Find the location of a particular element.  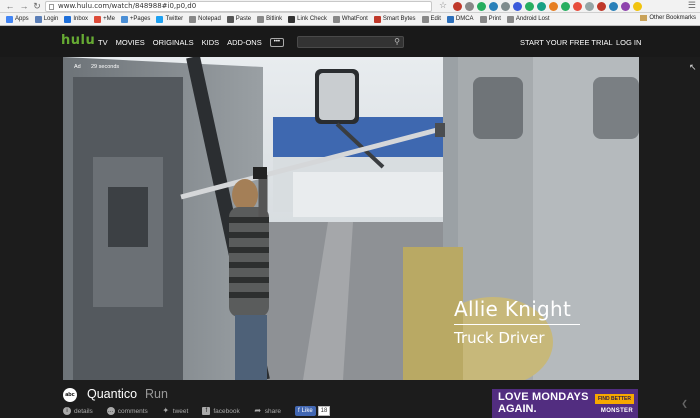

main-nav: TV MOVIES ORIGINALS KIDS ADD-ONS ••• is located at coordinates (191, 42).